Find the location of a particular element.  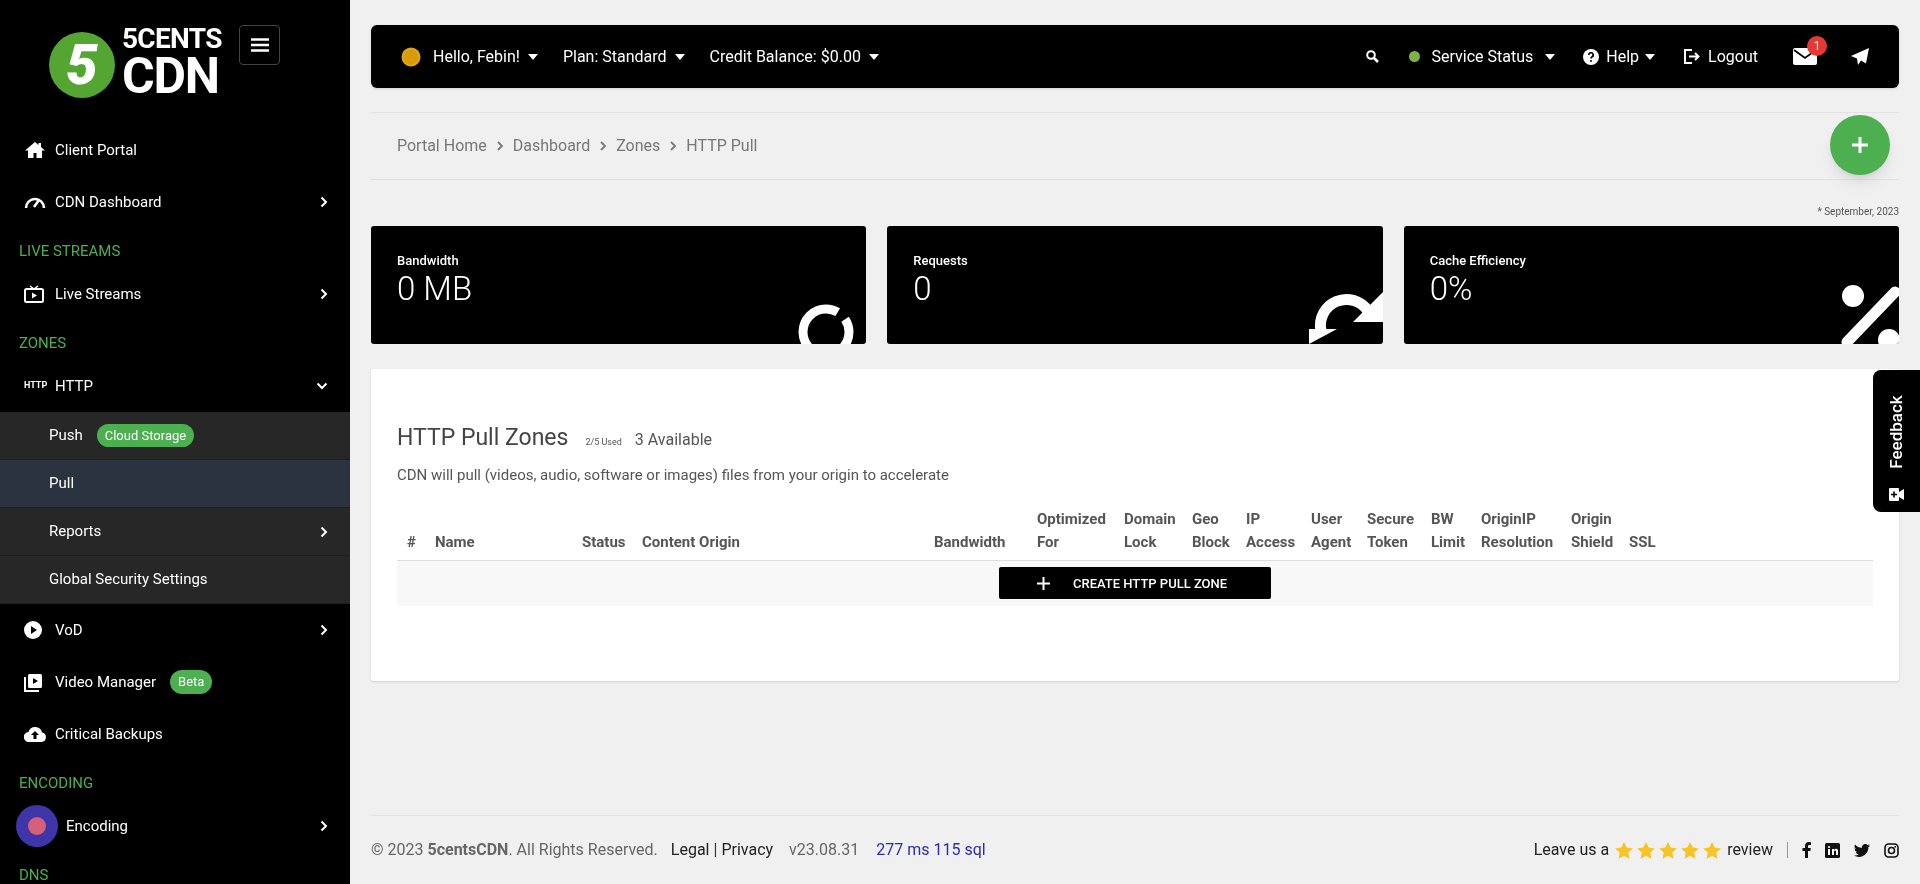

video-plus-icon is located at coordinates (1896, 494).